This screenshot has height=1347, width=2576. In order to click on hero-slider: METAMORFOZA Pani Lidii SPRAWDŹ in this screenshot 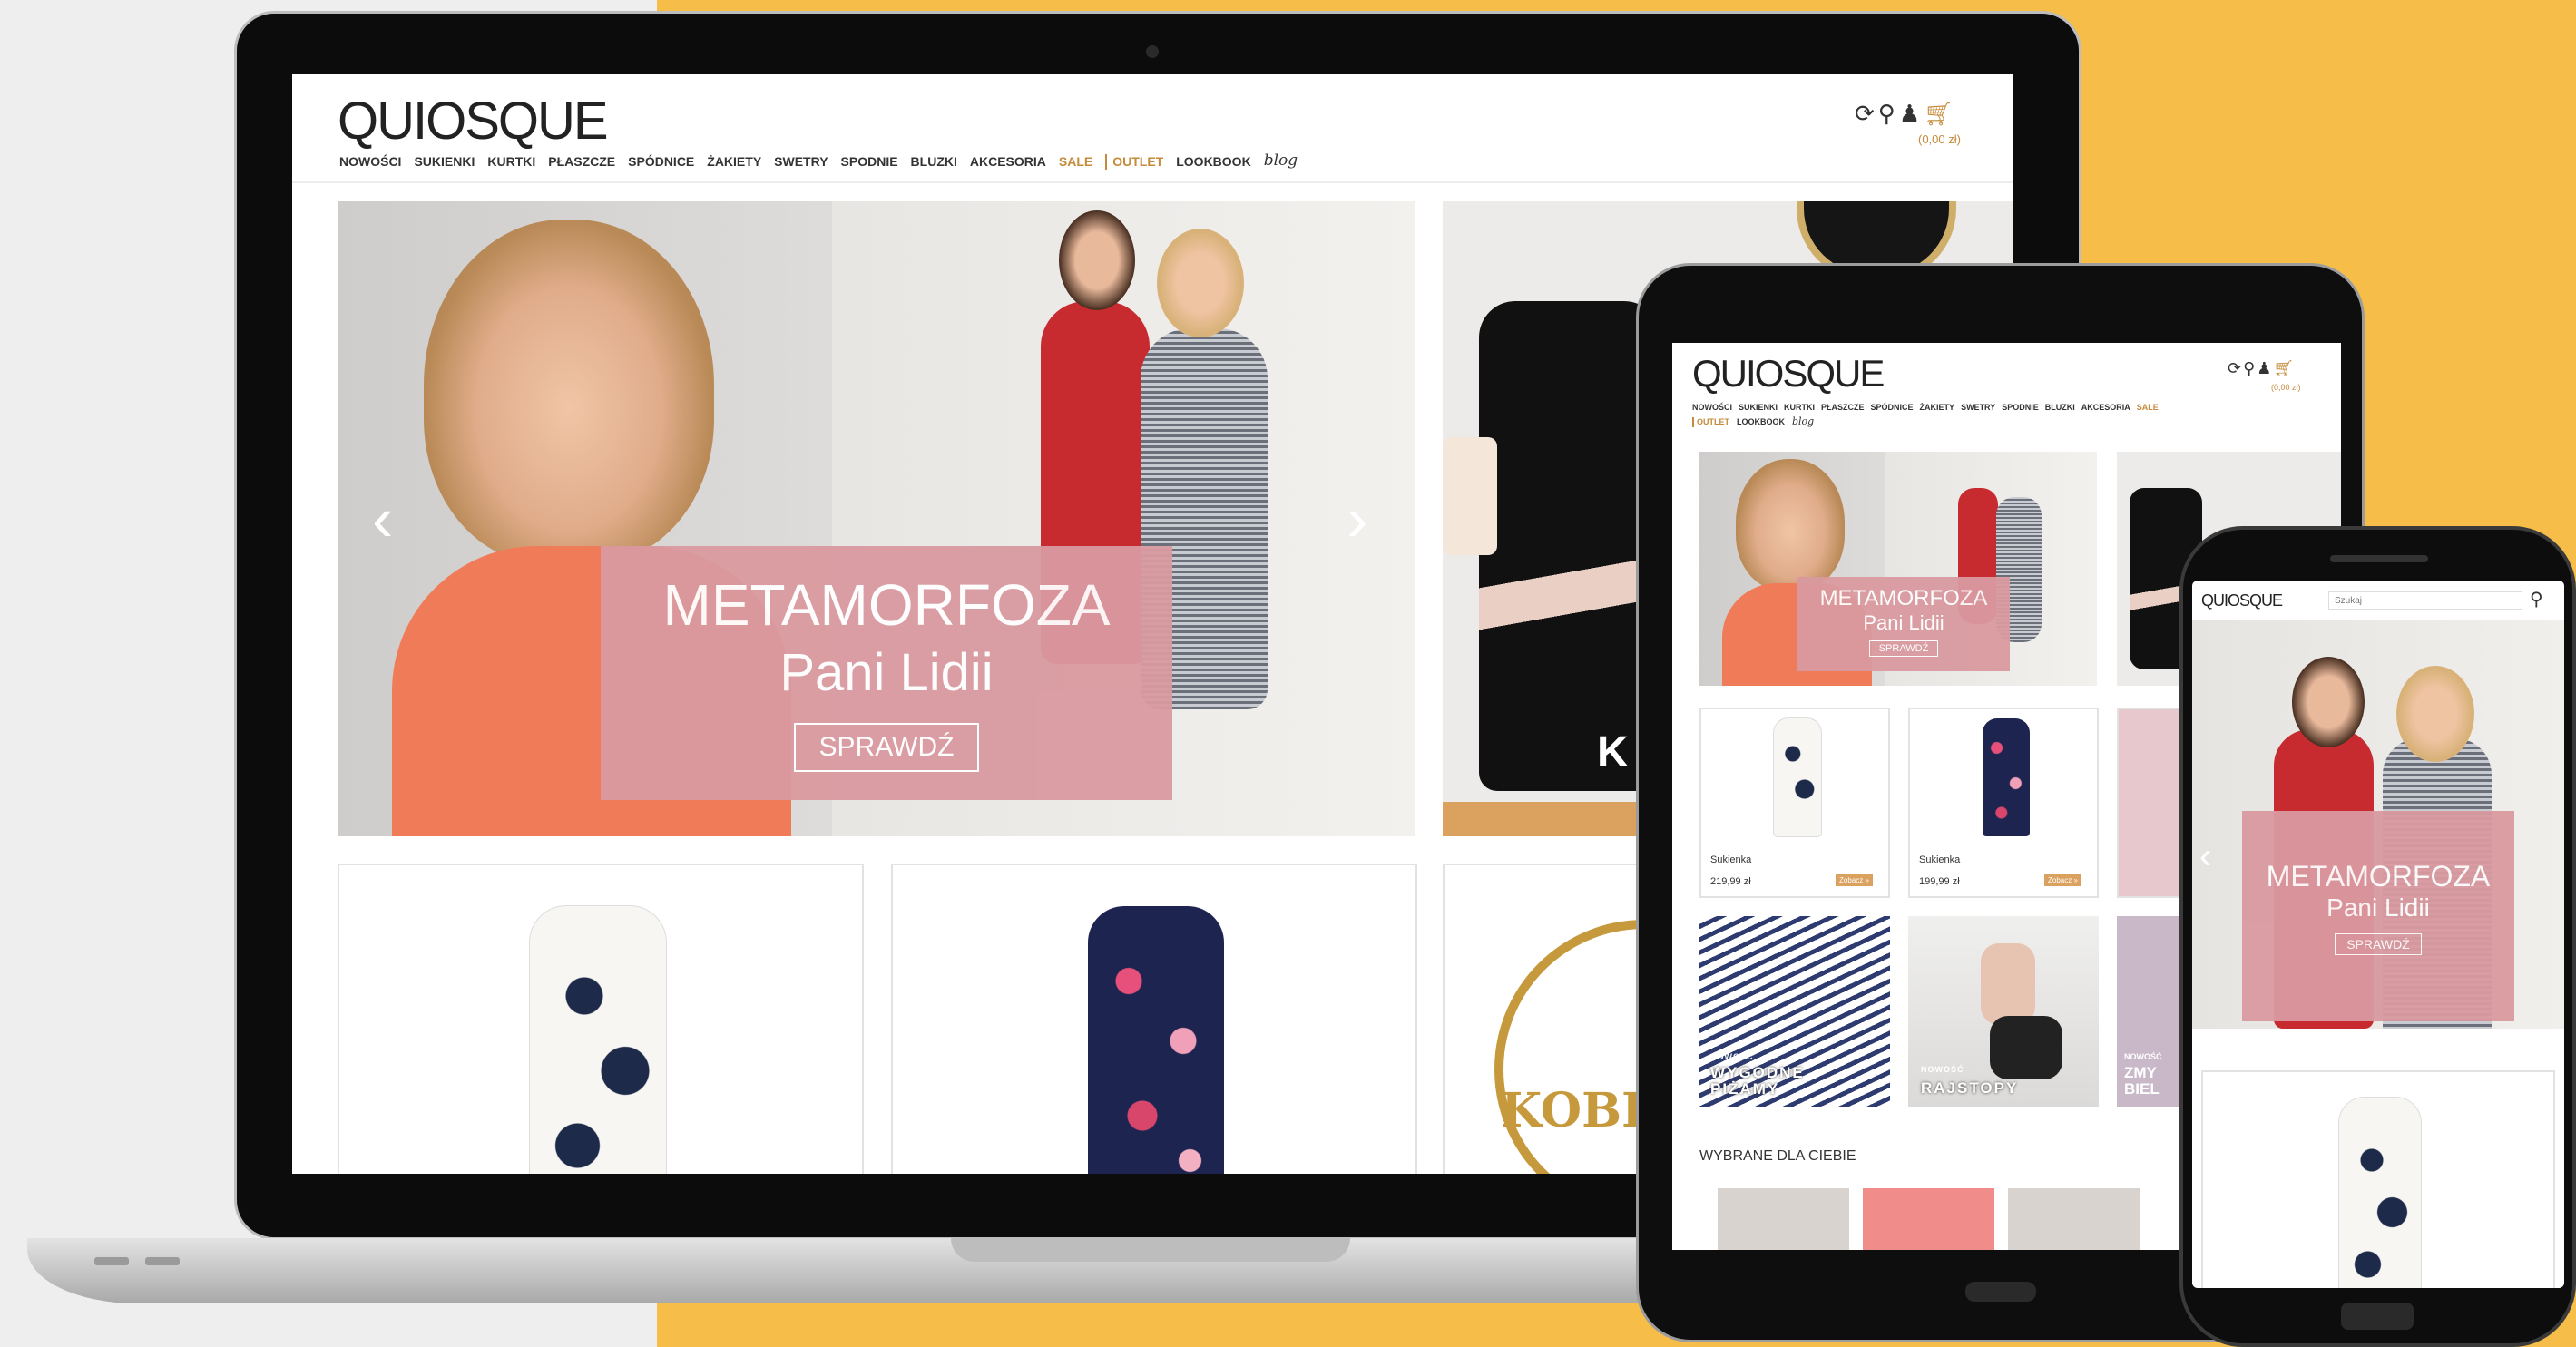, I will do `click(1898, 569)`.